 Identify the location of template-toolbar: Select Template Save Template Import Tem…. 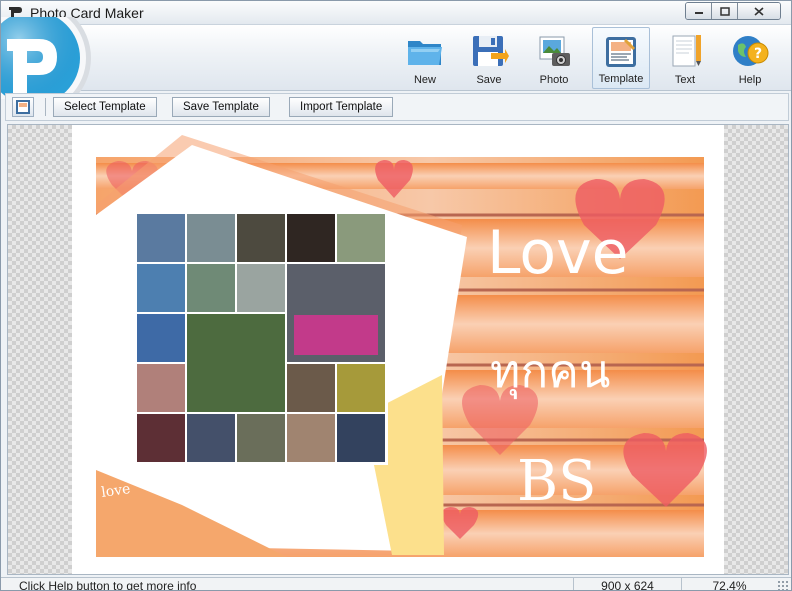
(397, 107).